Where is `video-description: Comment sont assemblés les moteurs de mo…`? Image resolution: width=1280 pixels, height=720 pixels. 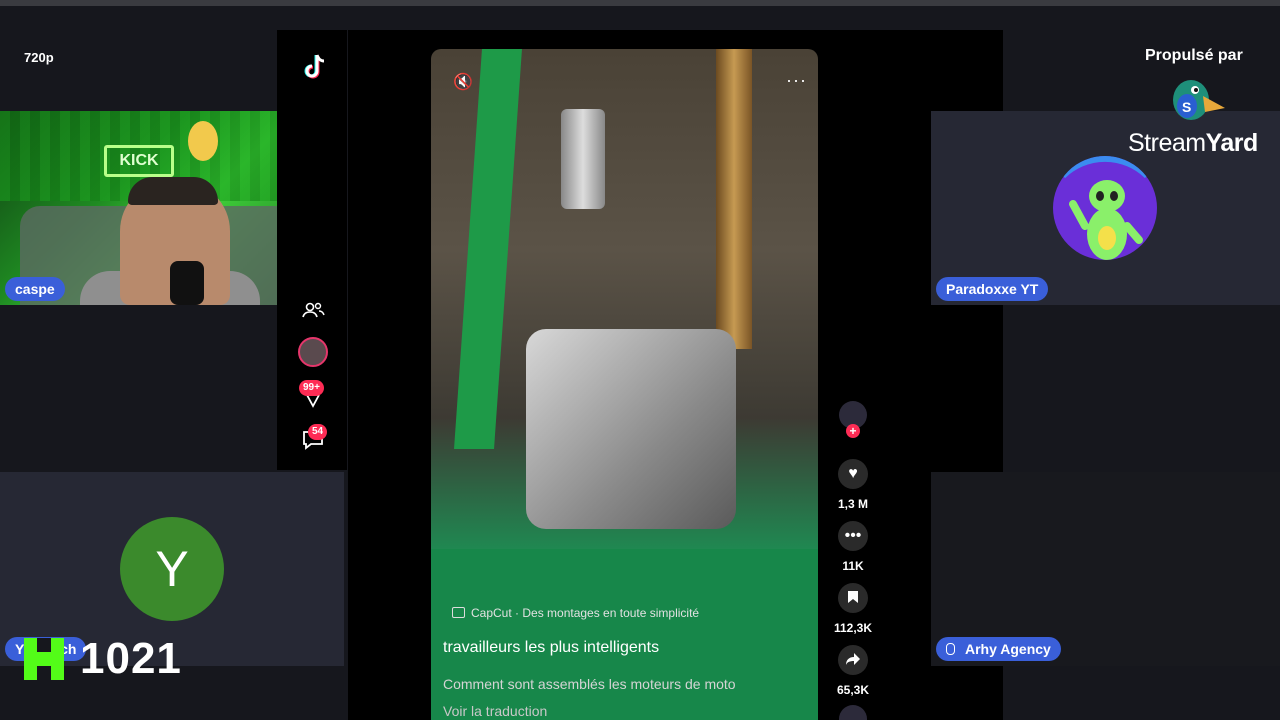 video-description: Comment sont assemblés les moteurs de mo… is located at coordinates (589, 684).